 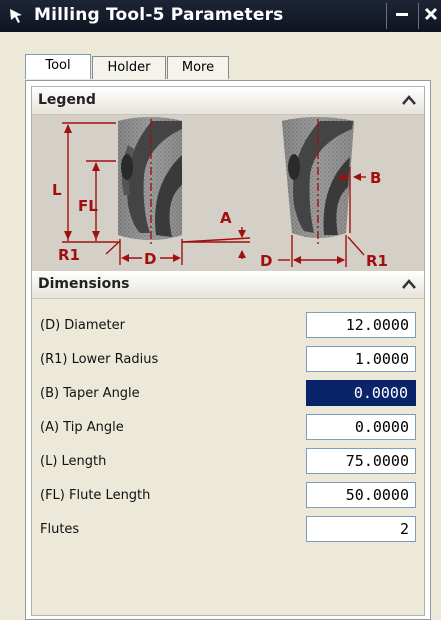 What do you see at coordinates (228, 360) in the screenshot?
I see `dimension-row-lower-radius: (R1) Lower Radius` at bounding box center [228, 360].